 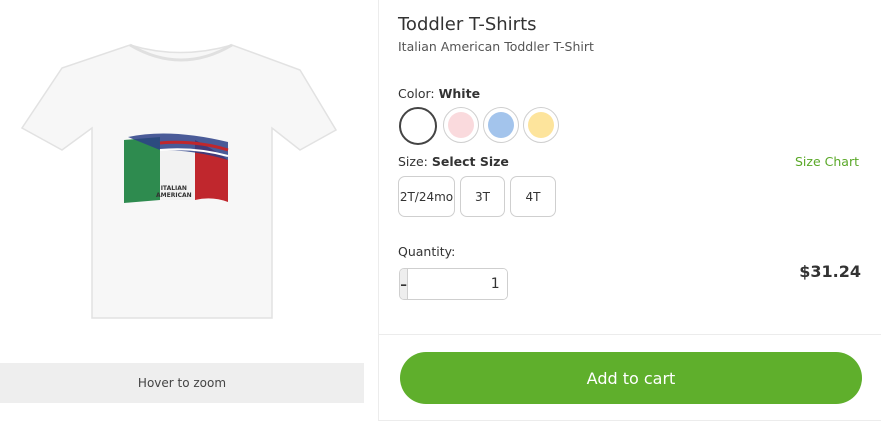 What do you see at coordinates (426, 196) in the screenshot?
I see `size-option-2t: 2T/24mo` at bounding box center [426, 196].